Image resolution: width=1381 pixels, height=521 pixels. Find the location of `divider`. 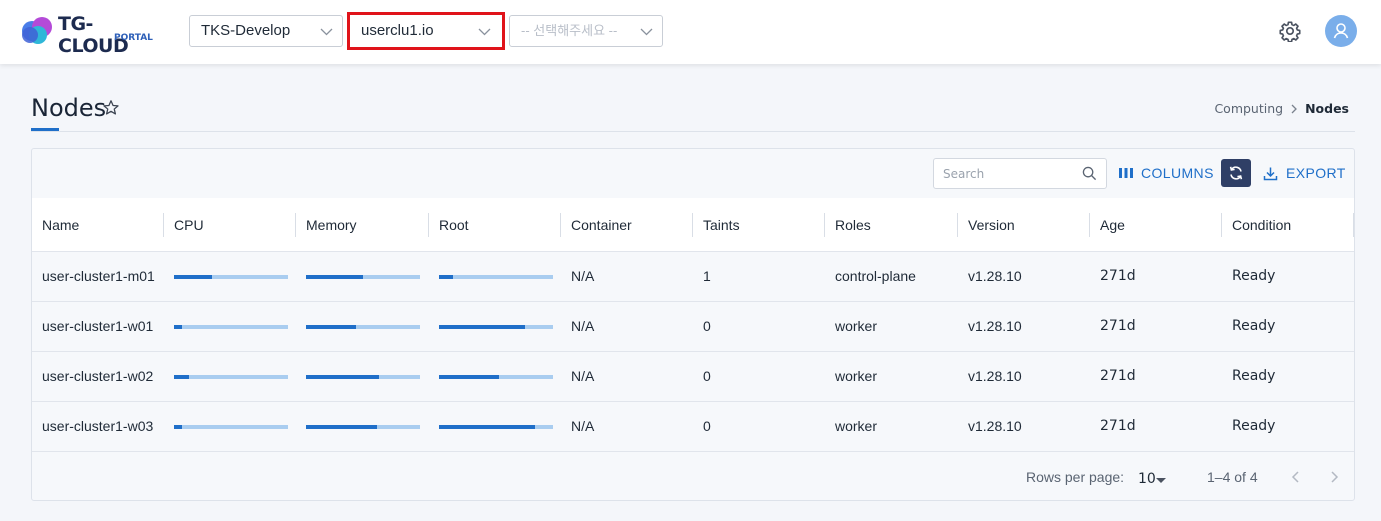

divider is located at coordinates (693, 131).